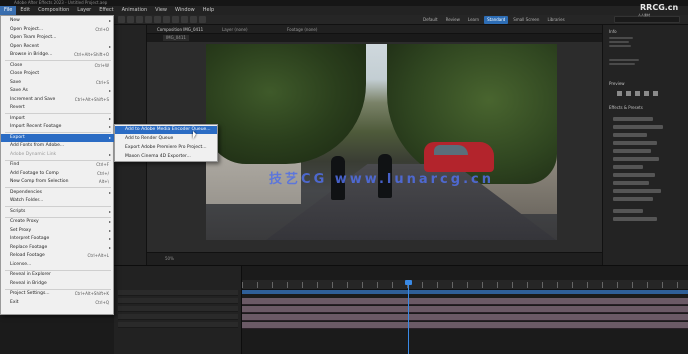 The height and width of the screenshot is (354, 688). What do you see at coordinates (176, 38) in the screenshot?
I see `comp-breadcrumb: IMG_0411` at bounding box center [176, 38].